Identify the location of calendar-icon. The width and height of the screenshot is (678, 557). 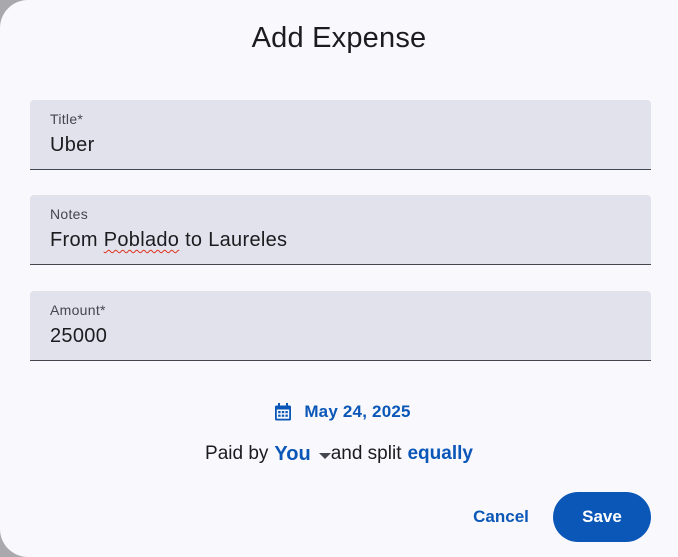
(283, 412).